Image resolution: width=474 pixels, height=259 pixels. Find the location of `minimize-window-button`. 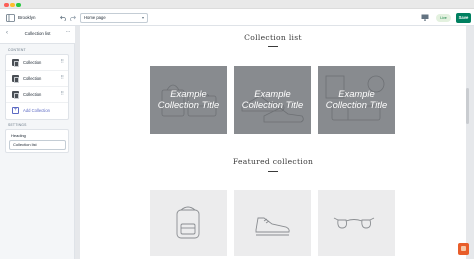

minimize-window-button is located at coordinates (12, 4).